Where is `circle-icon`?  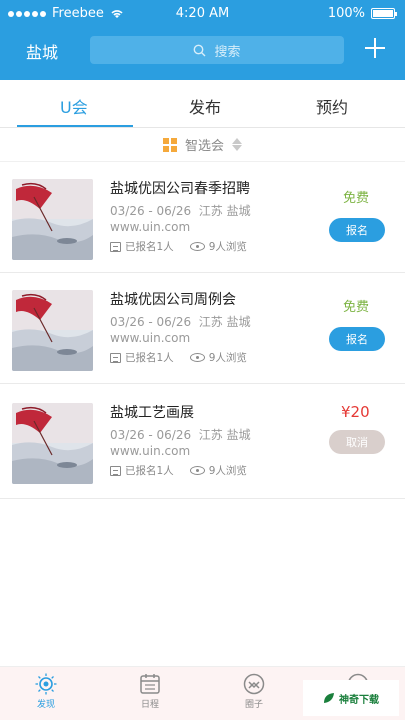
circle-icon is located at coordinates (254, 684).